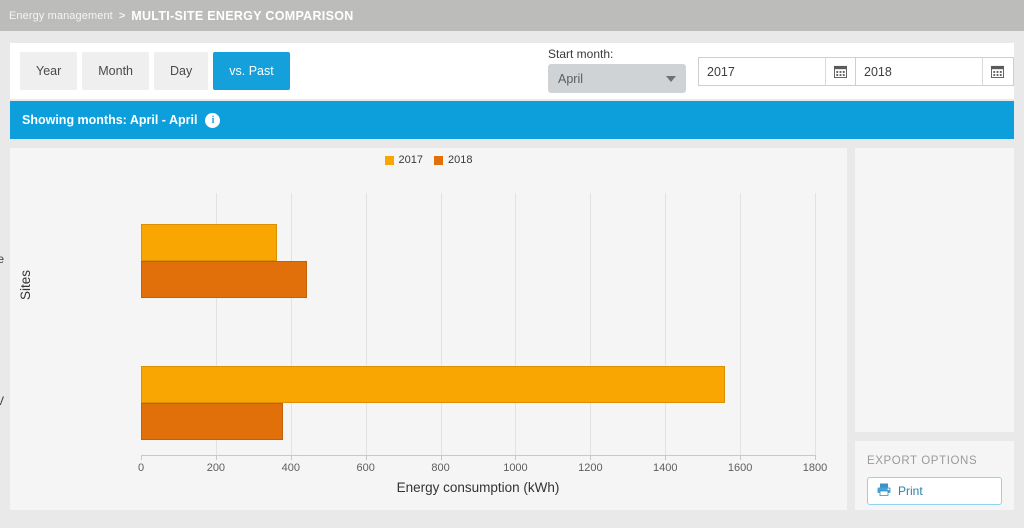  Describe the element at coordinates (181, 71) in the screenshot. I see `range-button-day: Day` at that location.